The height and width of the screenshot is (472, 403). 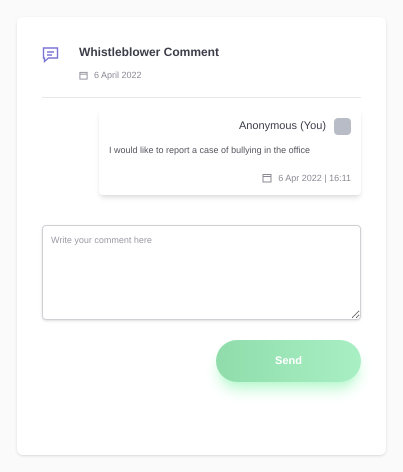 What do you see at coordinates (210, 150) in the screenshot?
I see `comment-text: I would like to report a case of bullying in the office` at bounding box center [210, 150].